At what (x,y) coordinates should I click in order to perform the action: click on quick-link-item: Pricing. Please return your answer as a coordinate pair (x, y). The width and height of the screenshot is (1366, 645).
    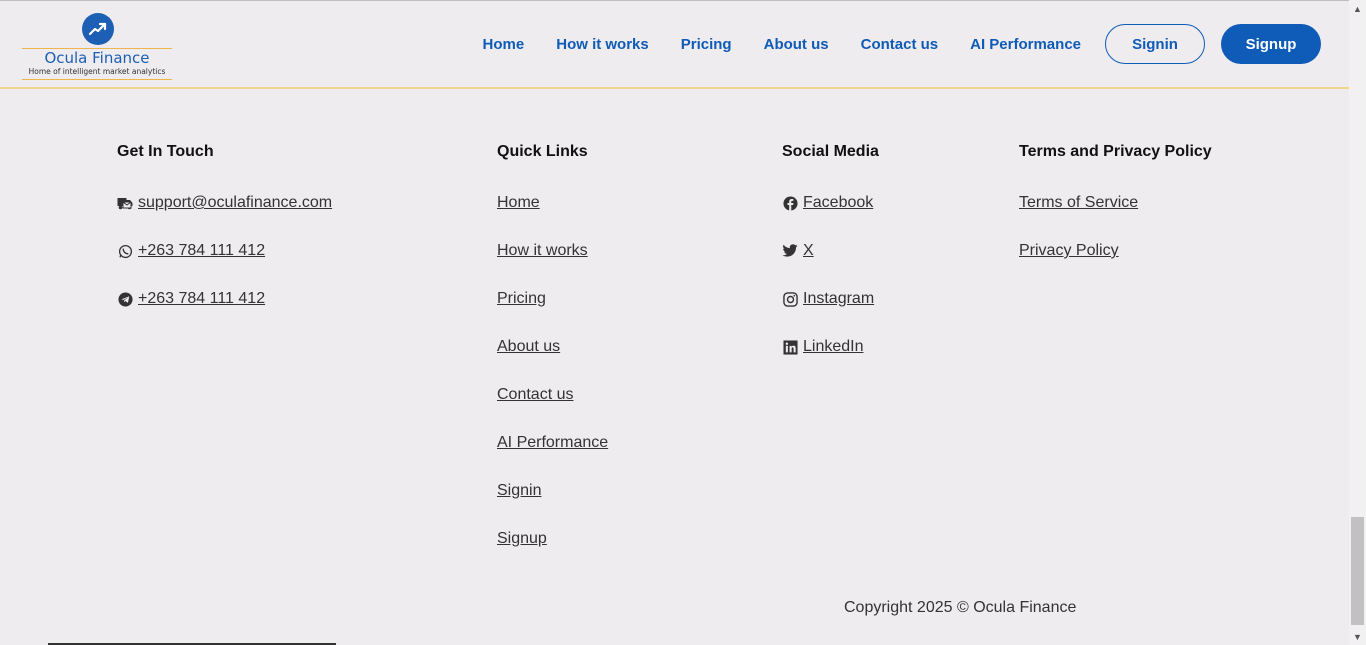
    Looking at the image, I should click on (521, 299).